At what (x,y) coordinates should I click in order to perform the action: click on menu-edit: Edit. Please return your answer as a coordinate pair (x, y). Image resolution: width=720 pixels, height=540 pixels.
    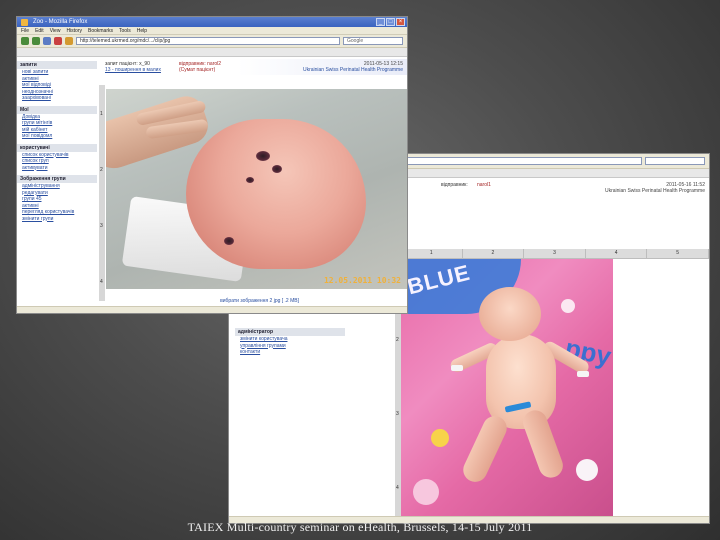
    Looking at the image, I should click on (39, 30).